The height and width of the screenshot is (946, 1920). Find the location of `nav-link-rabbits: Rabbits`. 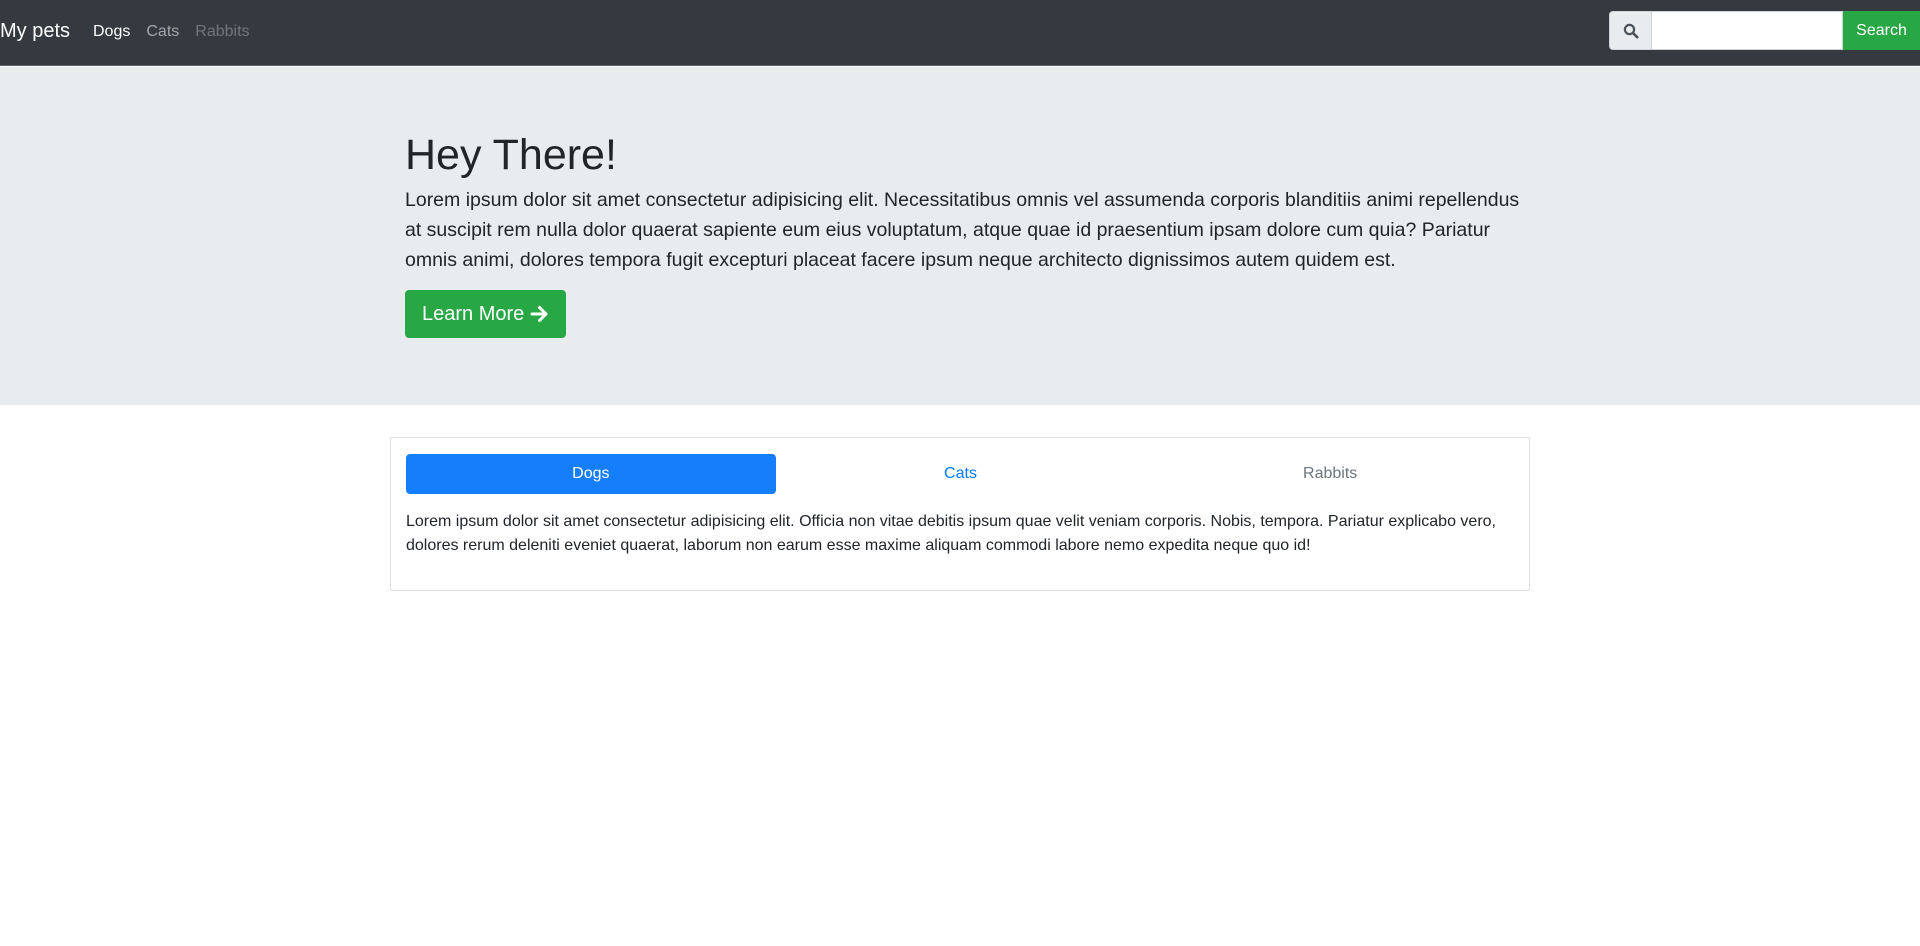

nav-link-rabbits: Rabbits is located at coordinates (222, 31).